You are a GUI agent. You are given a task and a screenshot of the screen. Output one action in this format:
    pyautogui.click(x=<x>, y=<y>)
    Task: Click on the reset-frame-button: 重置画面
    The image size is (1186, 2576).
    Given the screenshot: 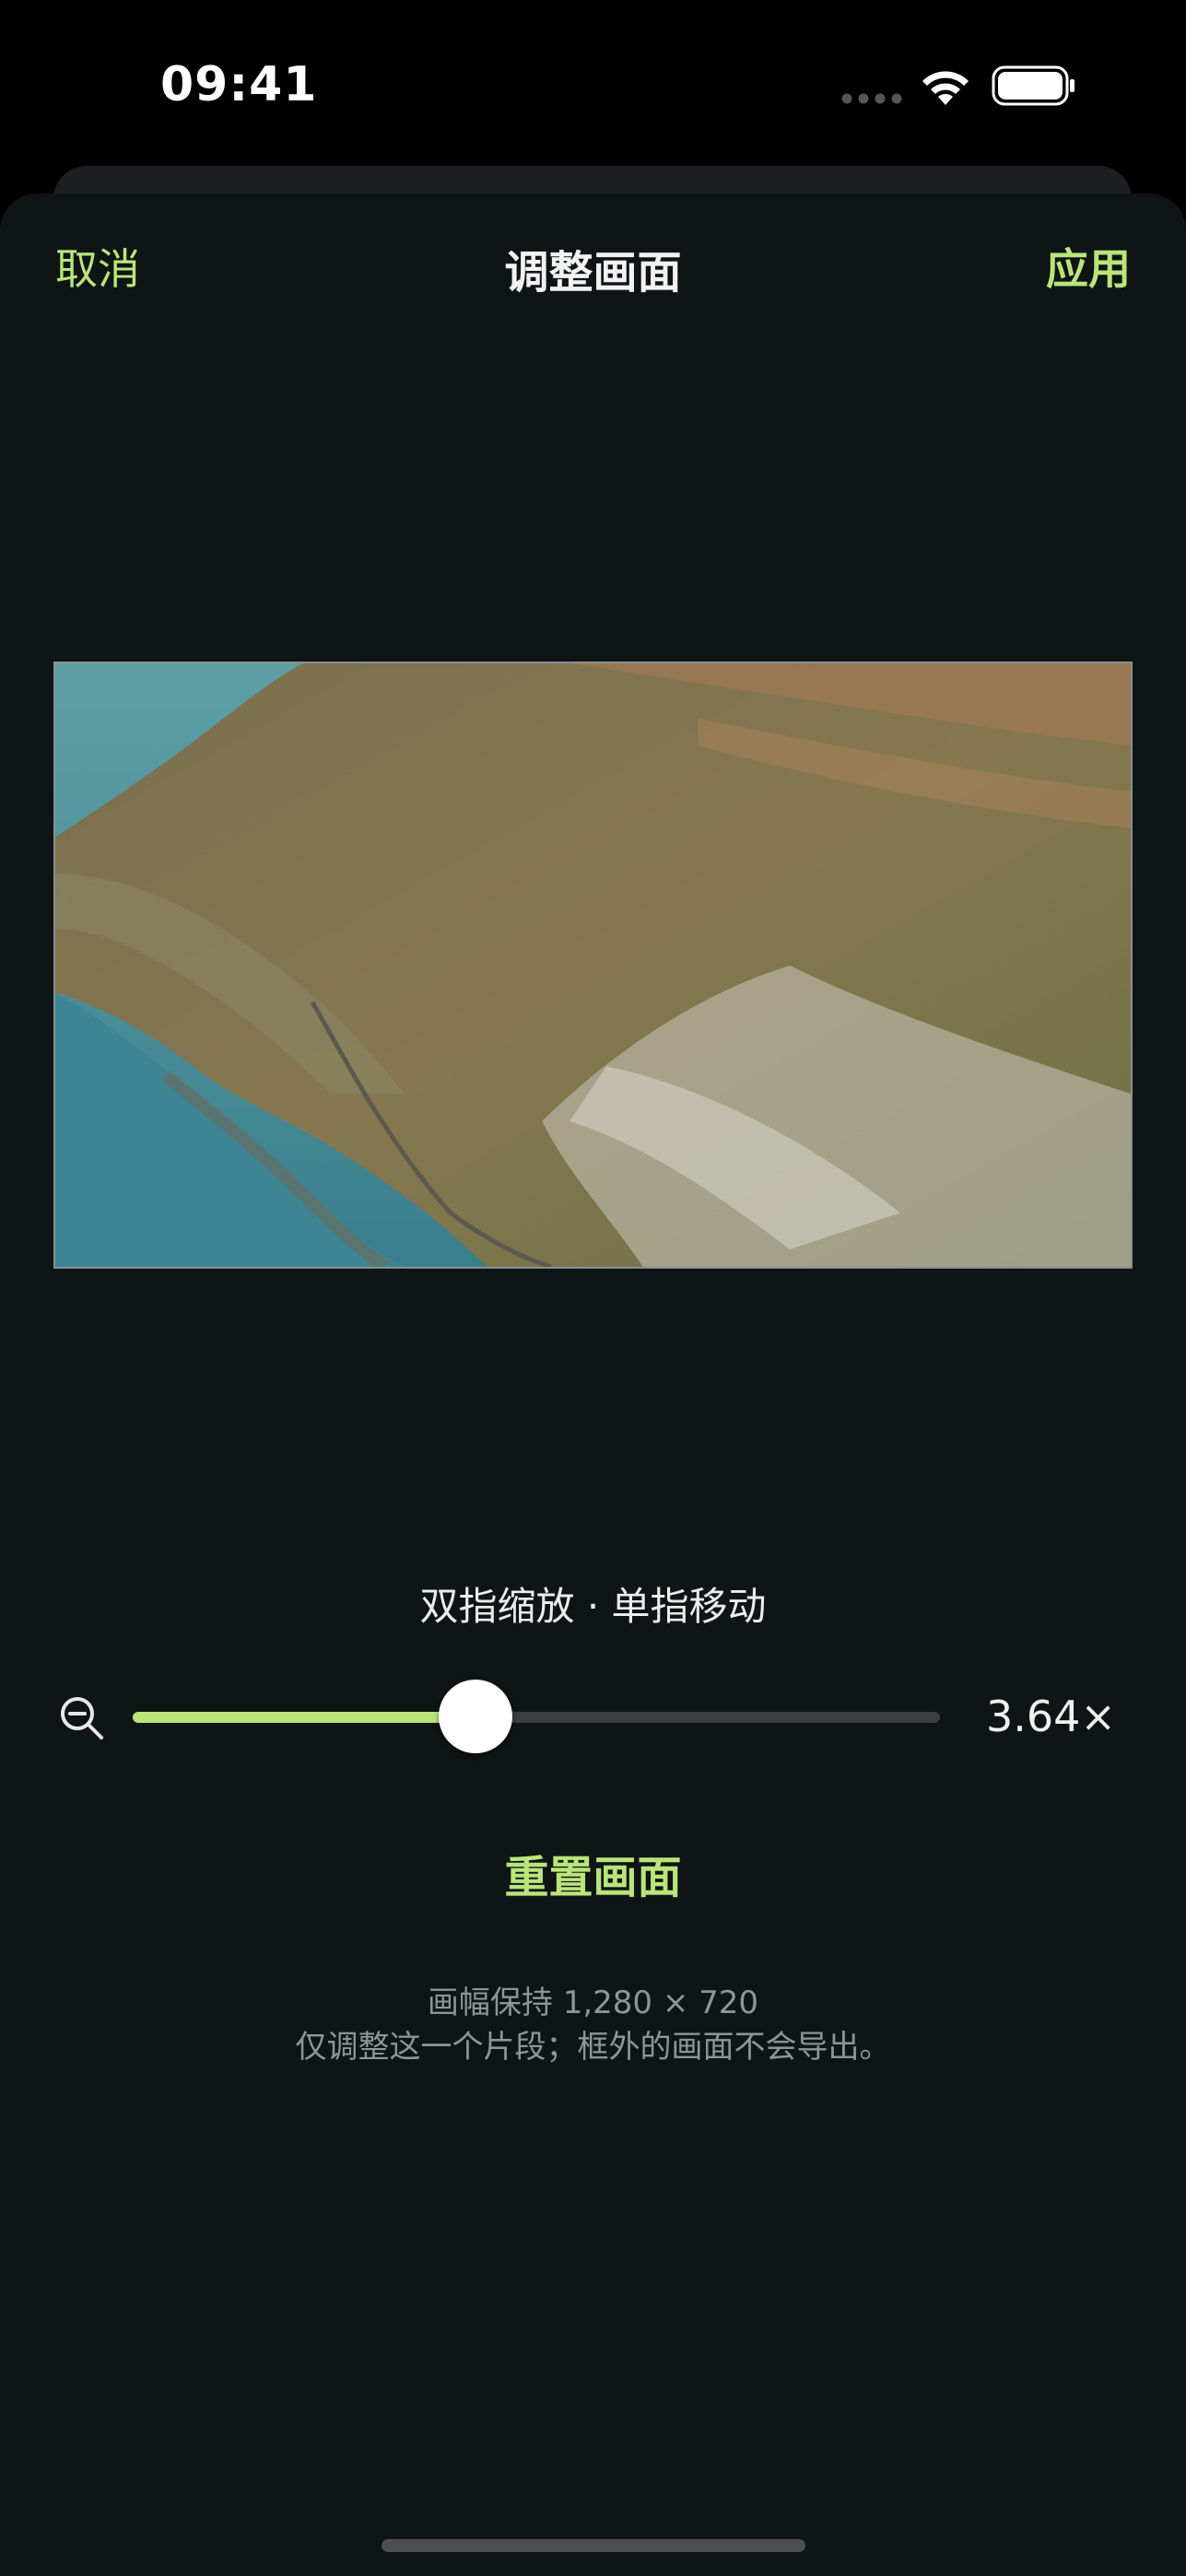 What is the action you would take?
    pyautogui.click(x=593, y=1873)
    